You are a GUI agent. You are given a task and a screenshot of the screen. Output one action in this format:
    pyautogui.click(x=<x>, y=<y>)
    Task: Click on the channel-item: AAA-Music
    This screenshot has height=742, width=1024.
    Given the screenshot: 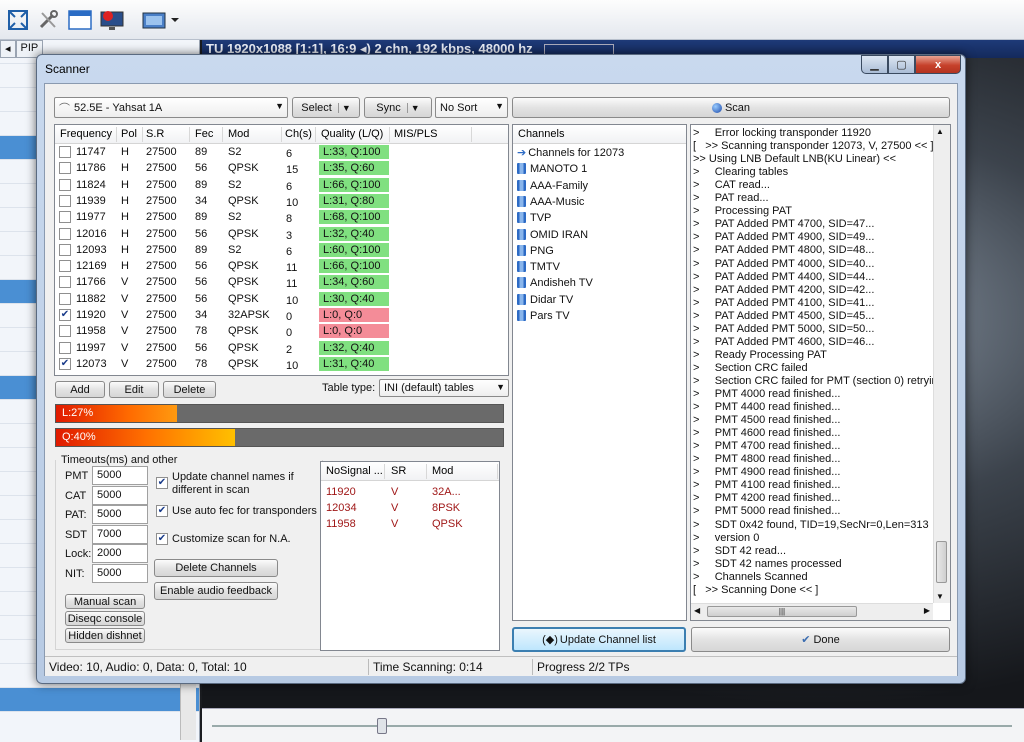 What is the action you would take?
    pyautogui.click(x=550, y=202)
    